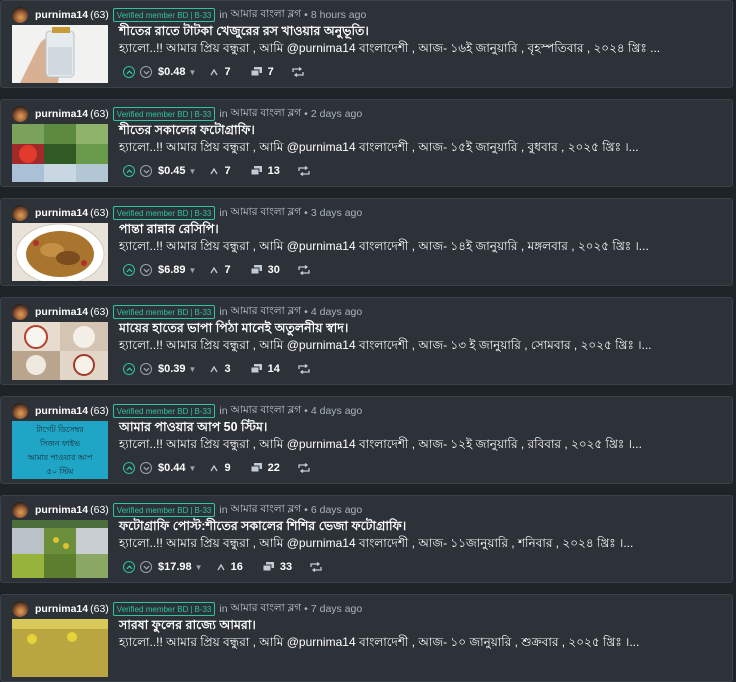 This screenshot has width=736, height=682. Describe the element at coordinates (336, 510) in the screenshot. I see `post-time: 6 days ago` at that location.